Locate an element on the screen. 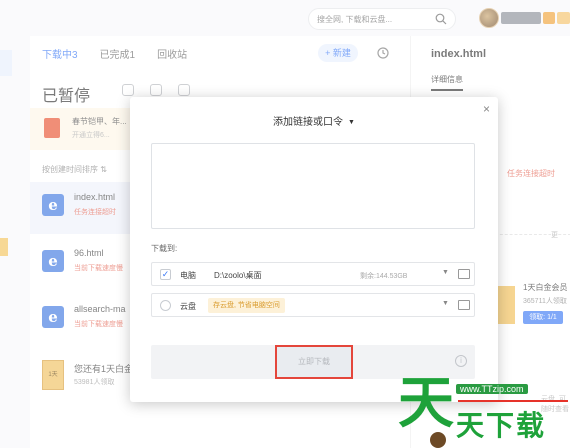 Image resolution: width=570 pixels, height=448 pixels. download-to-cloud-option: 云盘 存云盘, 节省电脑空间 ▼ is located at coordinates (313, 305).